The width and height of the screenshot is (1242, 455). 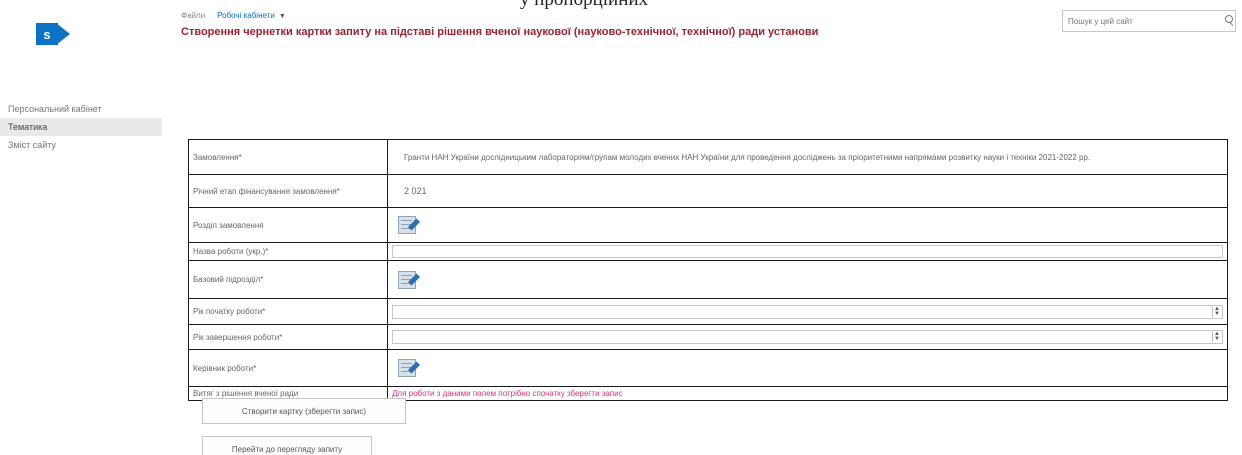 I want to click on clipped-top-text-area: у пропорційних, so click(x=621, y=5).